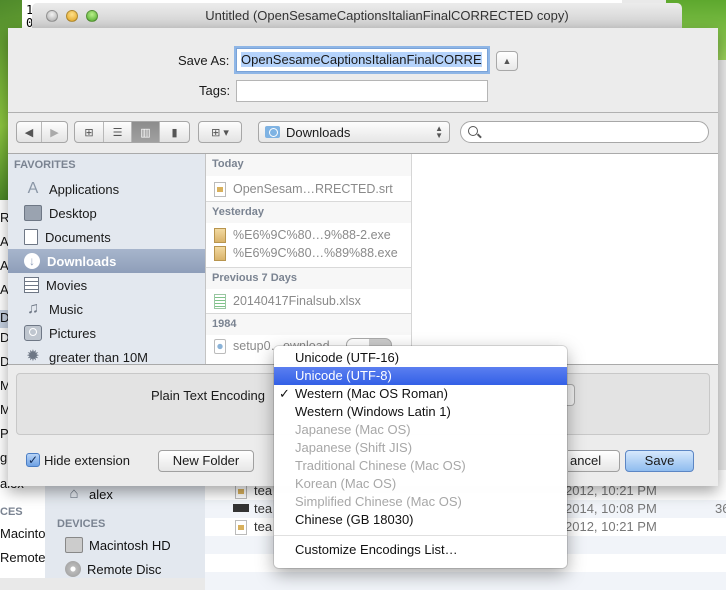  Describe the element at coordinates (313, 189) in the screenshot. I see `file-name: OpenSesam…RRECTED.srt` at that location.